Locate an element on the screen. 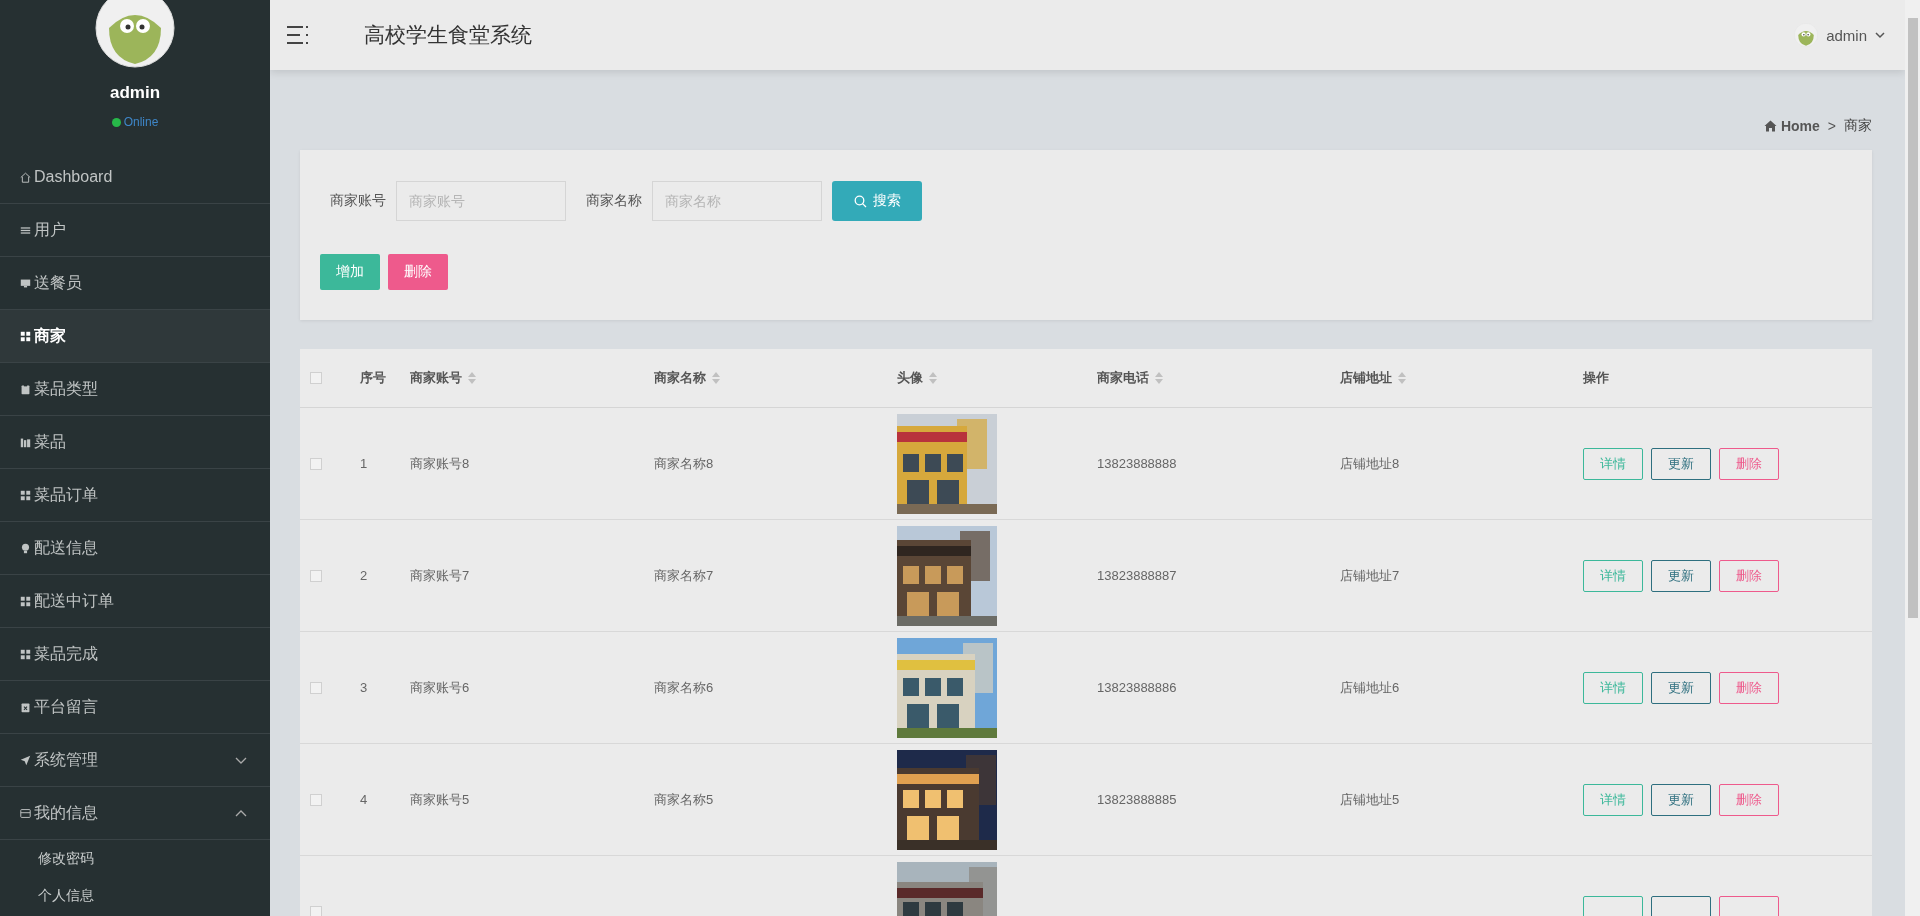  submenu-item: 修改密码 is located at coordinates (135, 858).